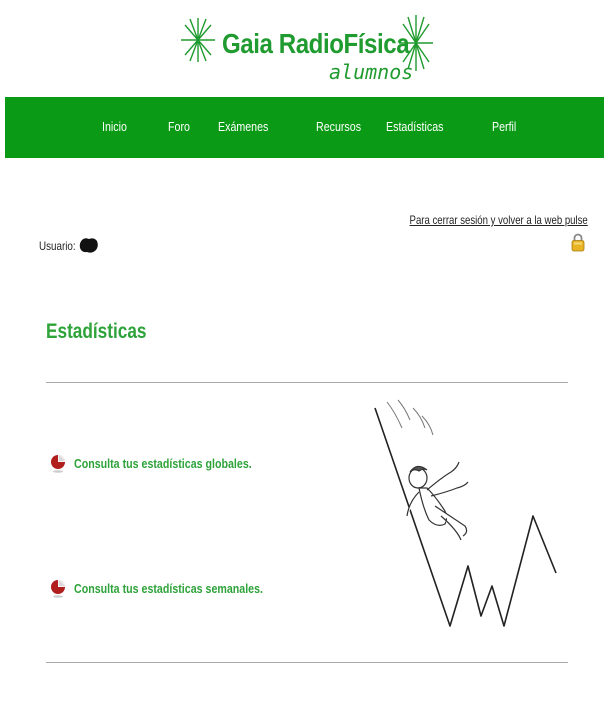 The image size is (604, 725). I want to click on weekly-stats-link: Consulta tus estadísticas semanales., so click(177, 588).